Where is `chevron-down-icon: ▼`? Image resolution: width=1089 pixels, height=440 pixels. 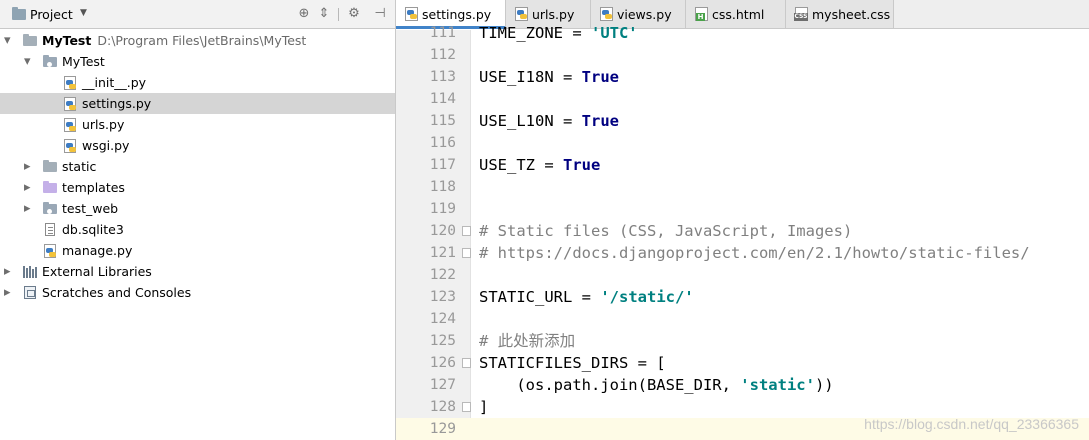
chevron-down-icon: ▼ is located at coordinates (83, 13).